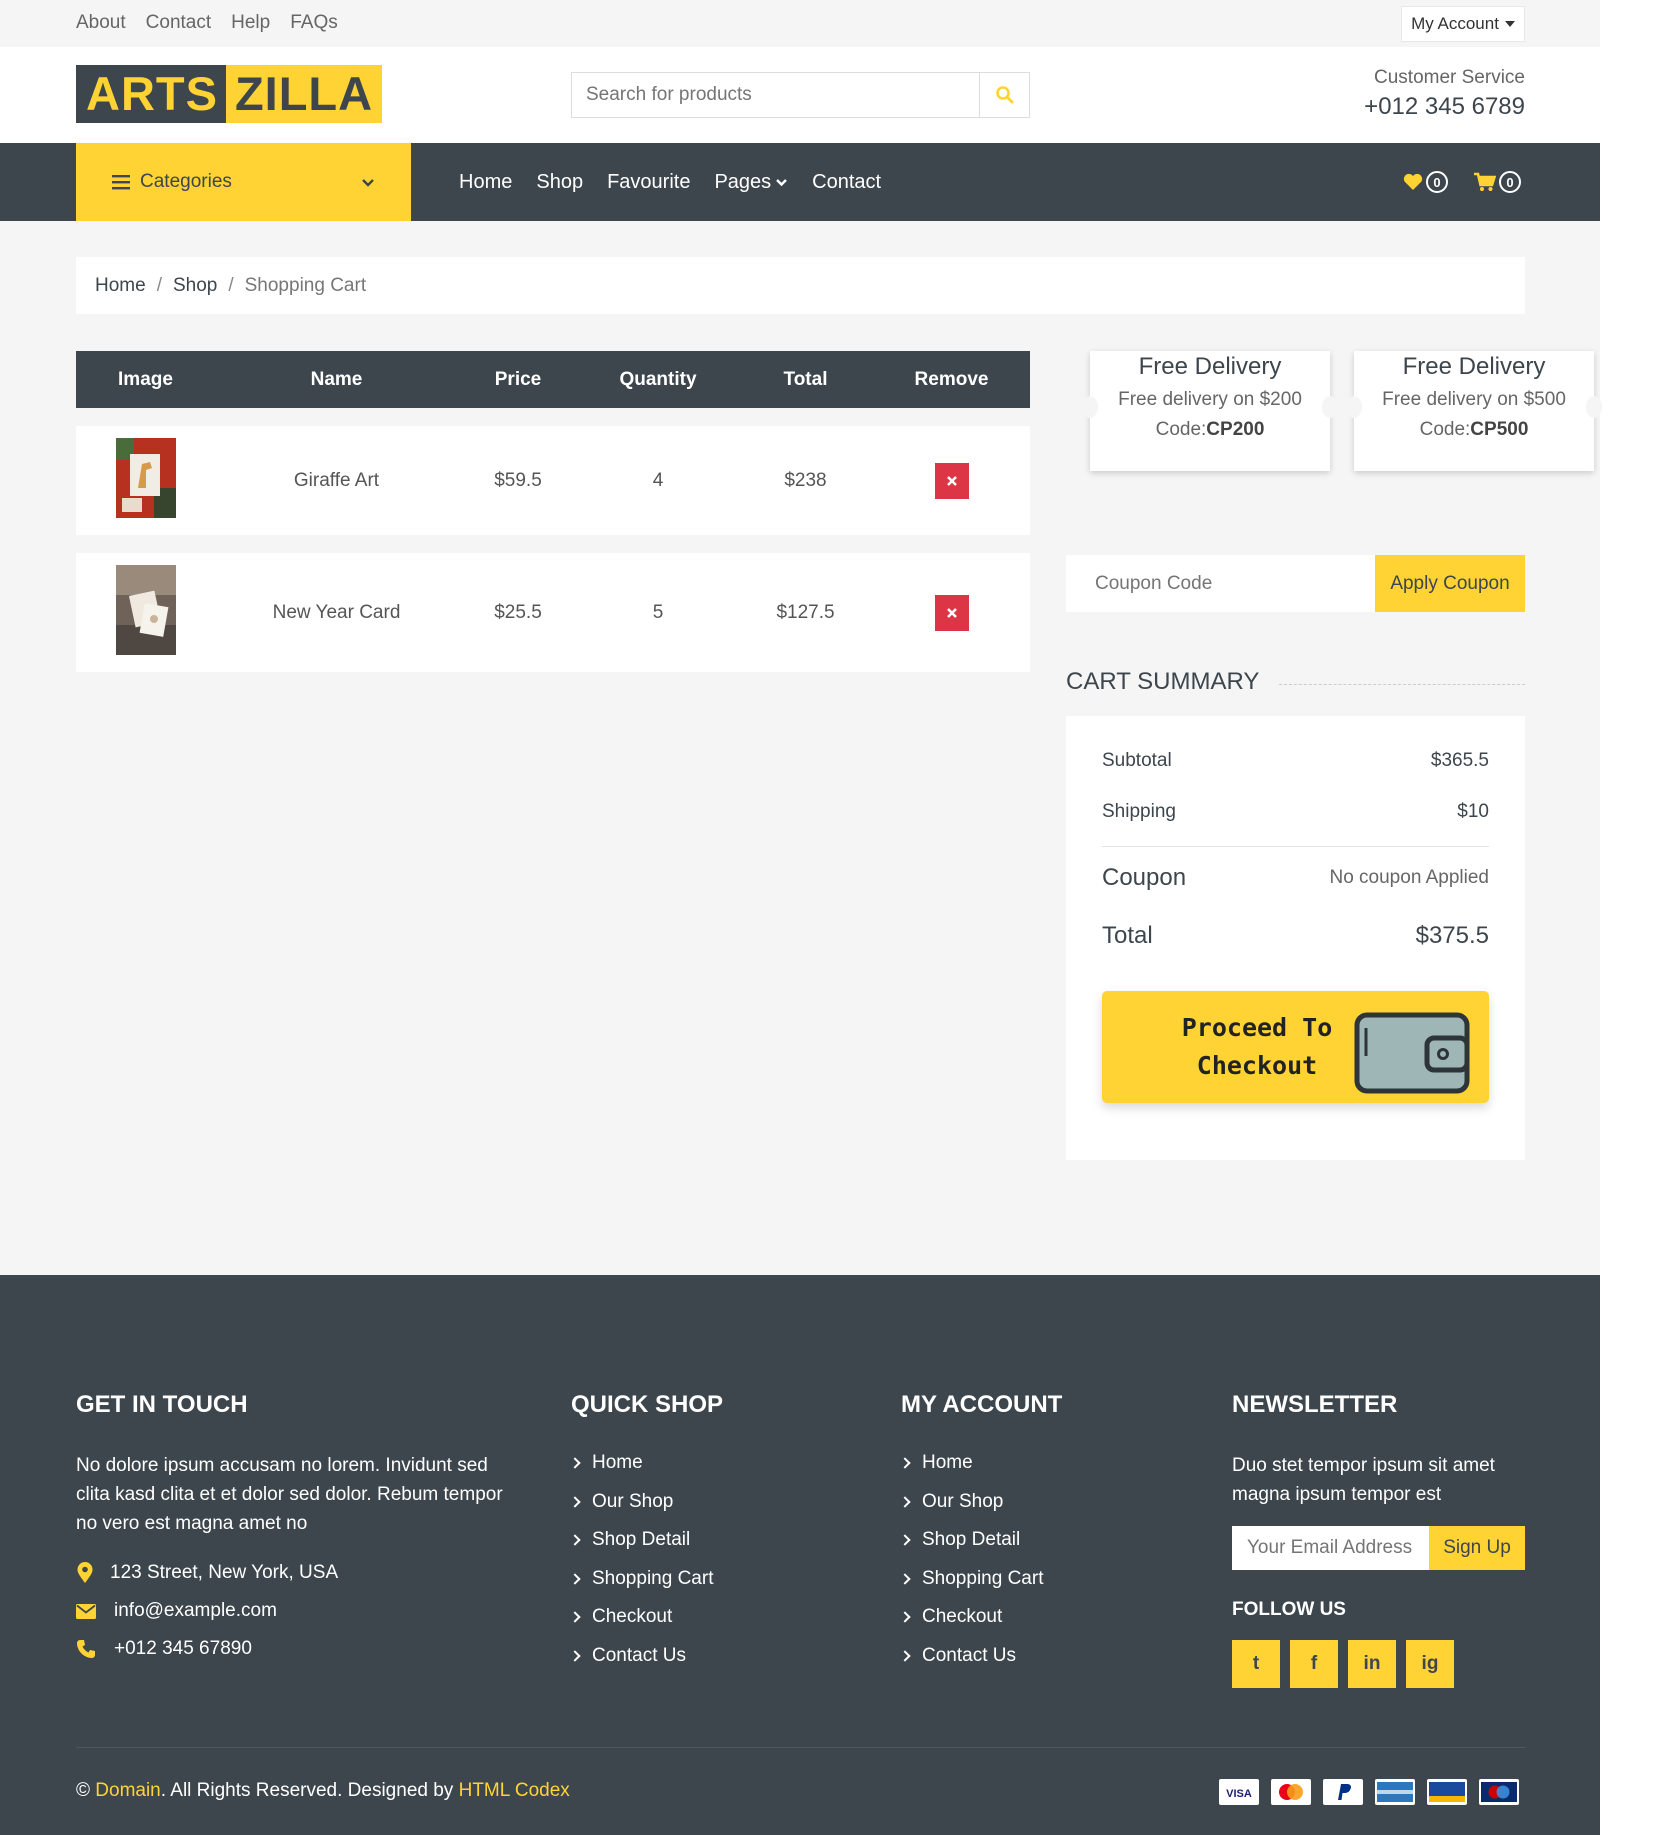 This screenshot has width=1665, height=1835. I want to click on svg-text: VISA, so click(1239, 1794).